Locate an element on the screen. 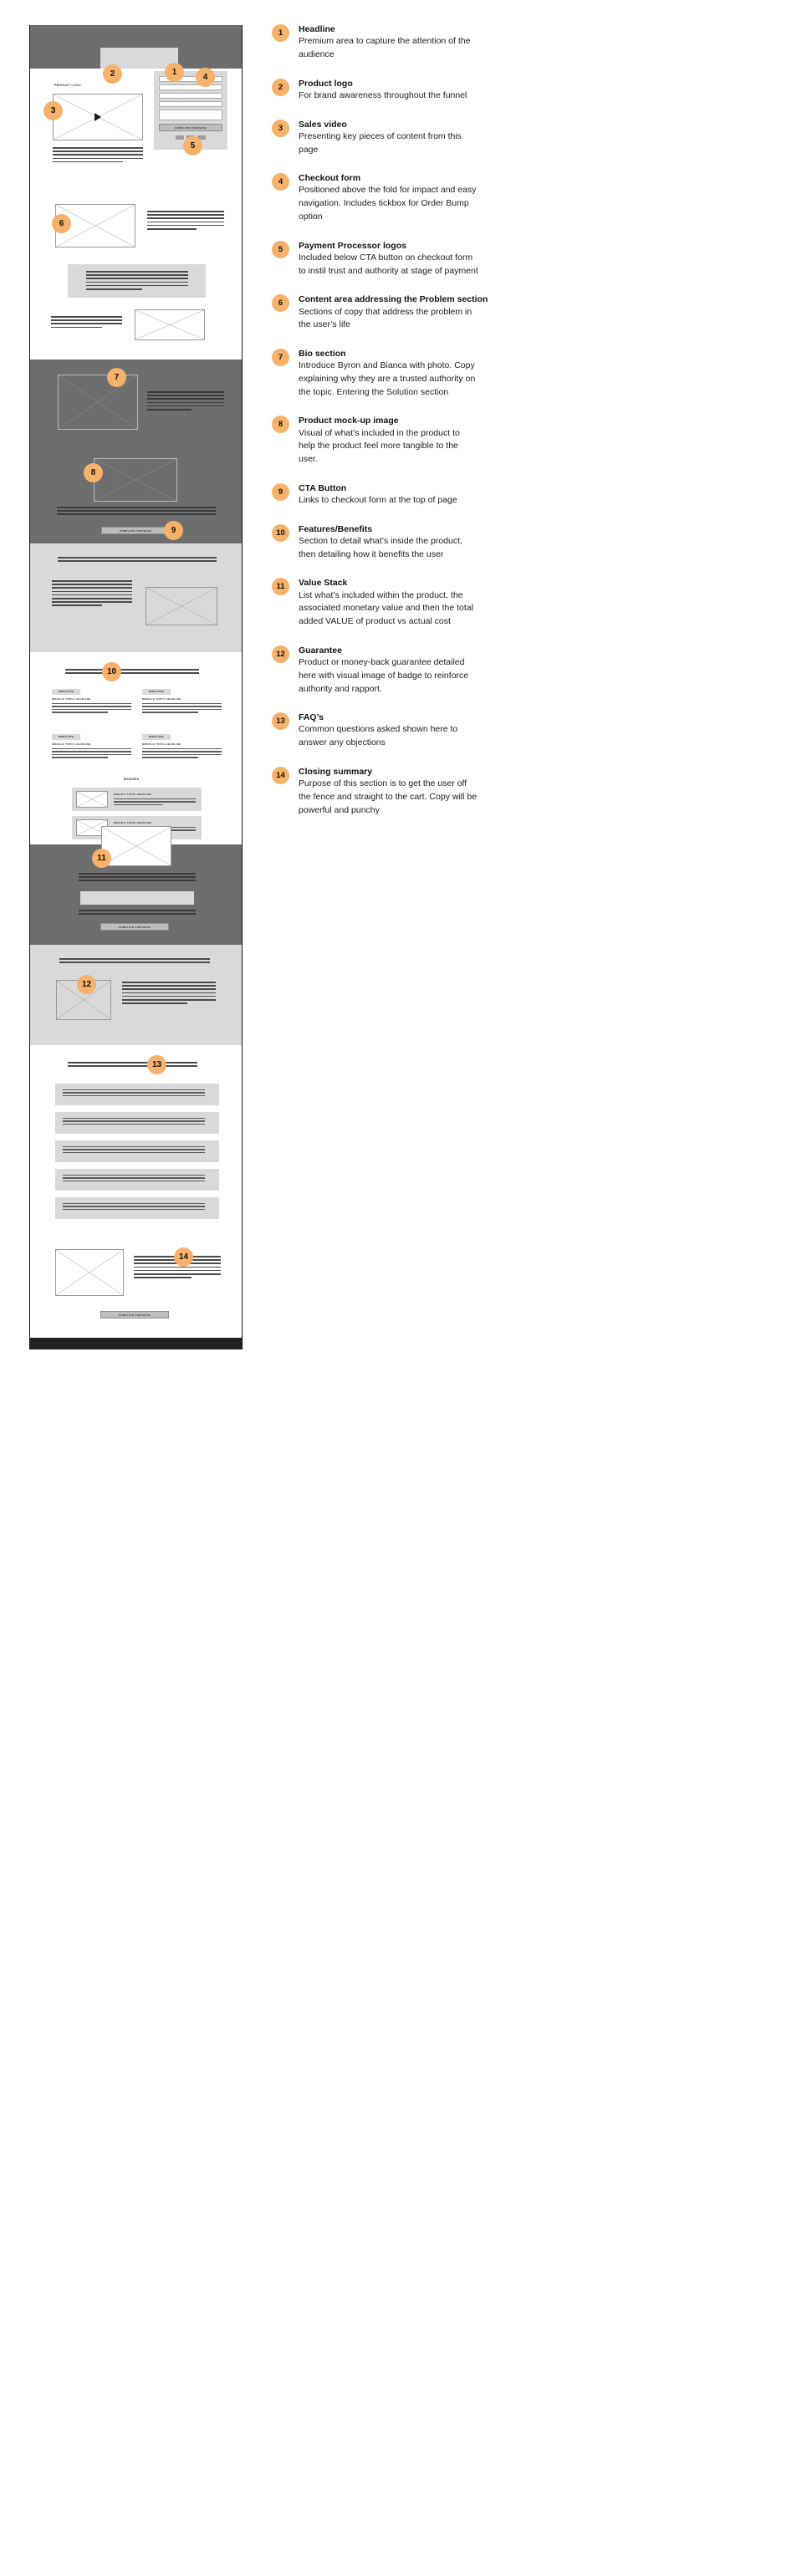  marker-14: 14 is located at coordinates (183, 1257).